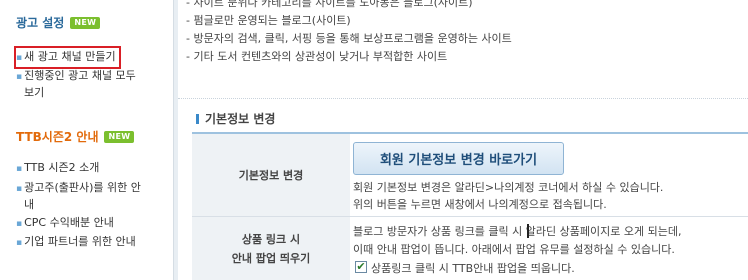 This screenshot has width=748, height=280. Describe the element at coordinates (62, 167) in the screenshot. I see `sidebar-item-label: TTB 시즌2 소개` at that location.